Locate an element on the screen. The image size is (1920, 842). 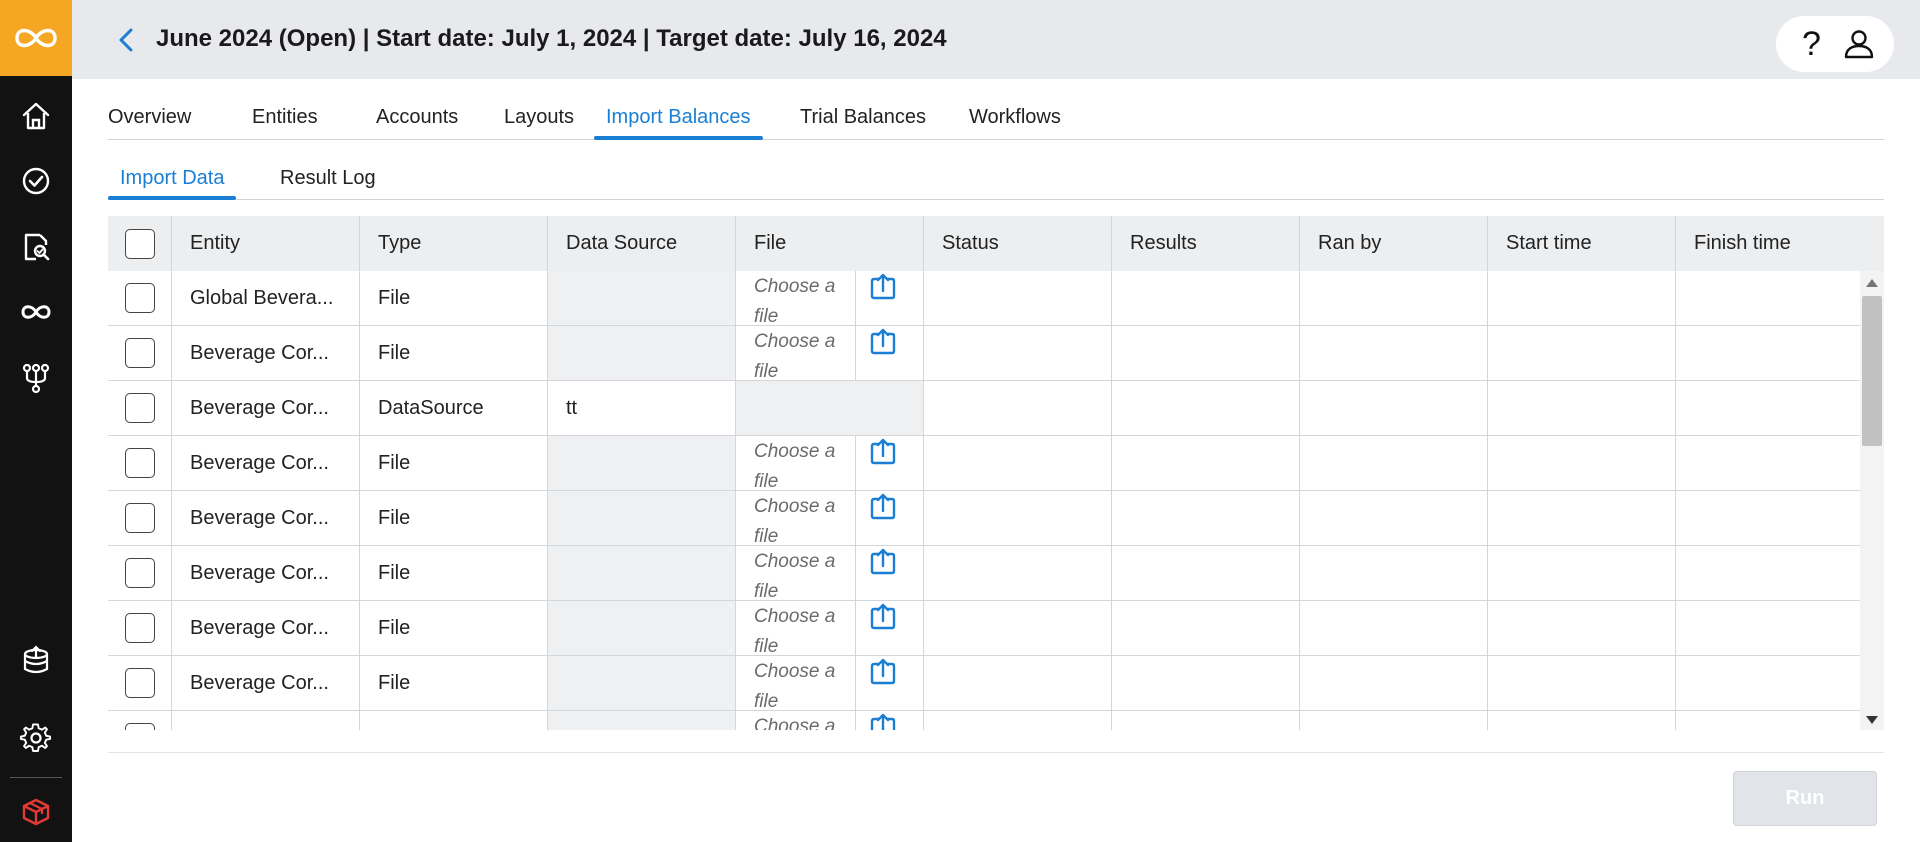
type-value: File is located at coordinates (394, 462).